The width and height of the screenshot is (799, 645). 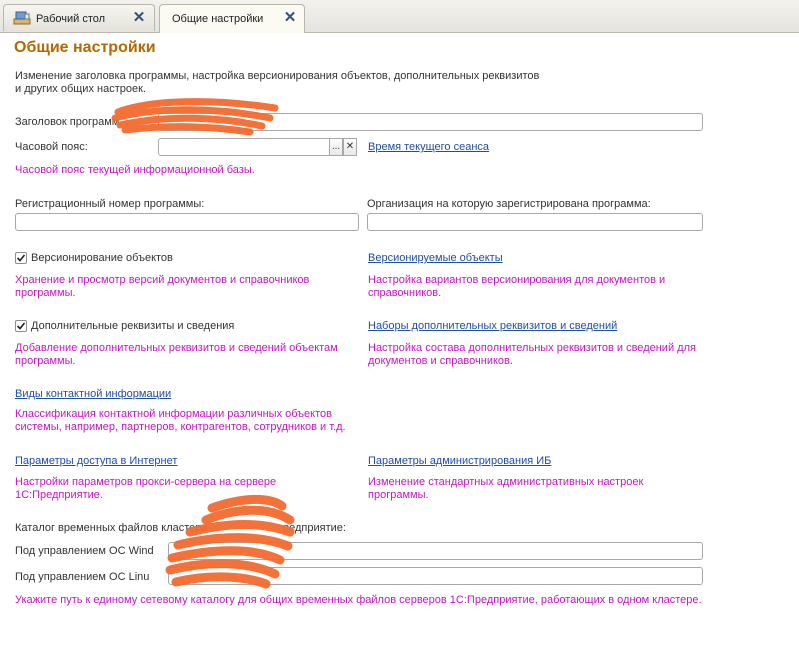 What do you see at coordinates (440, 361) in the screenshot?
I see `attribute-sets-hint-line2: документов и справочников.` at bounding box center [440, 361].